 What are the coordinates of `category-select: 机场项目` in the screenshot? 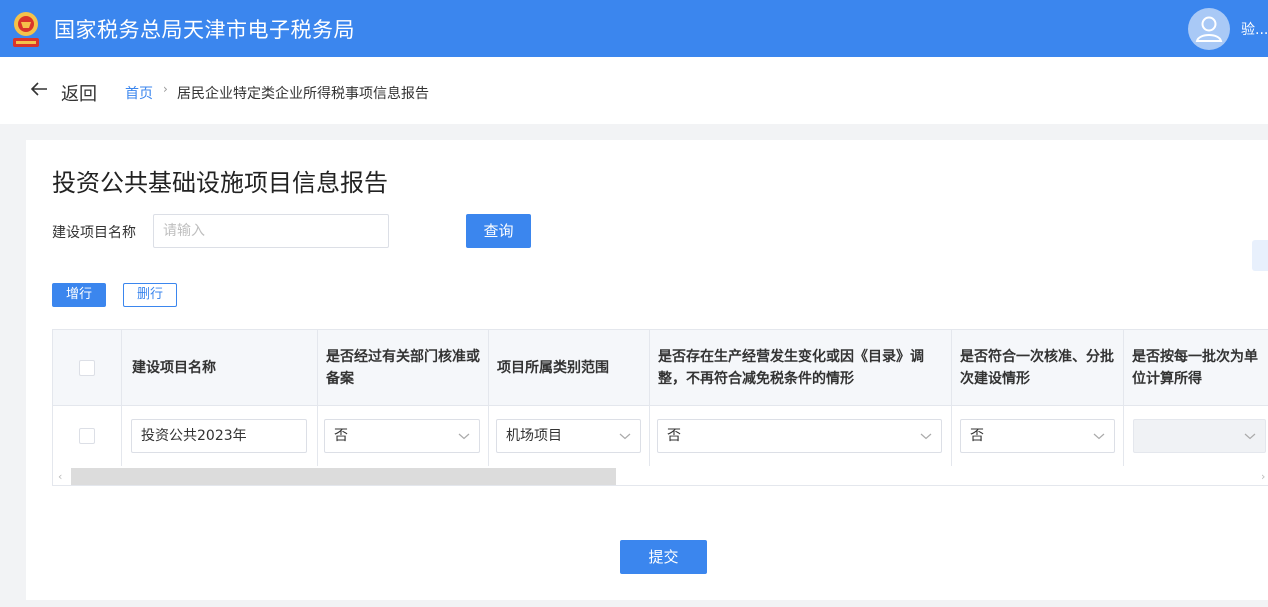 It's located at (568, 436).